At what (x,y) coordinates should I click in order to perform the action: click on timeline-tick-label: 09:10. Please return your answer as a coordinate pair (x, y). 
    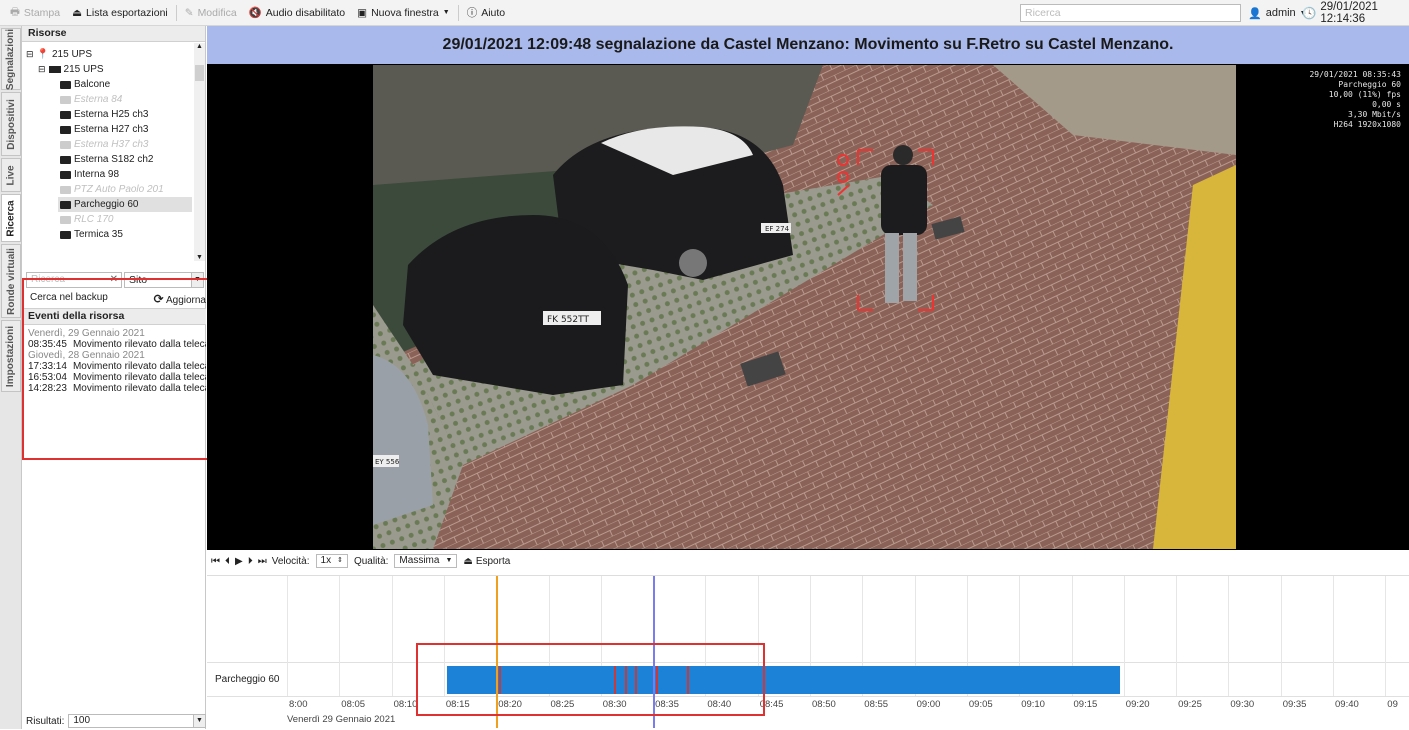
    Looking at the image, I should click on (1033, 704).